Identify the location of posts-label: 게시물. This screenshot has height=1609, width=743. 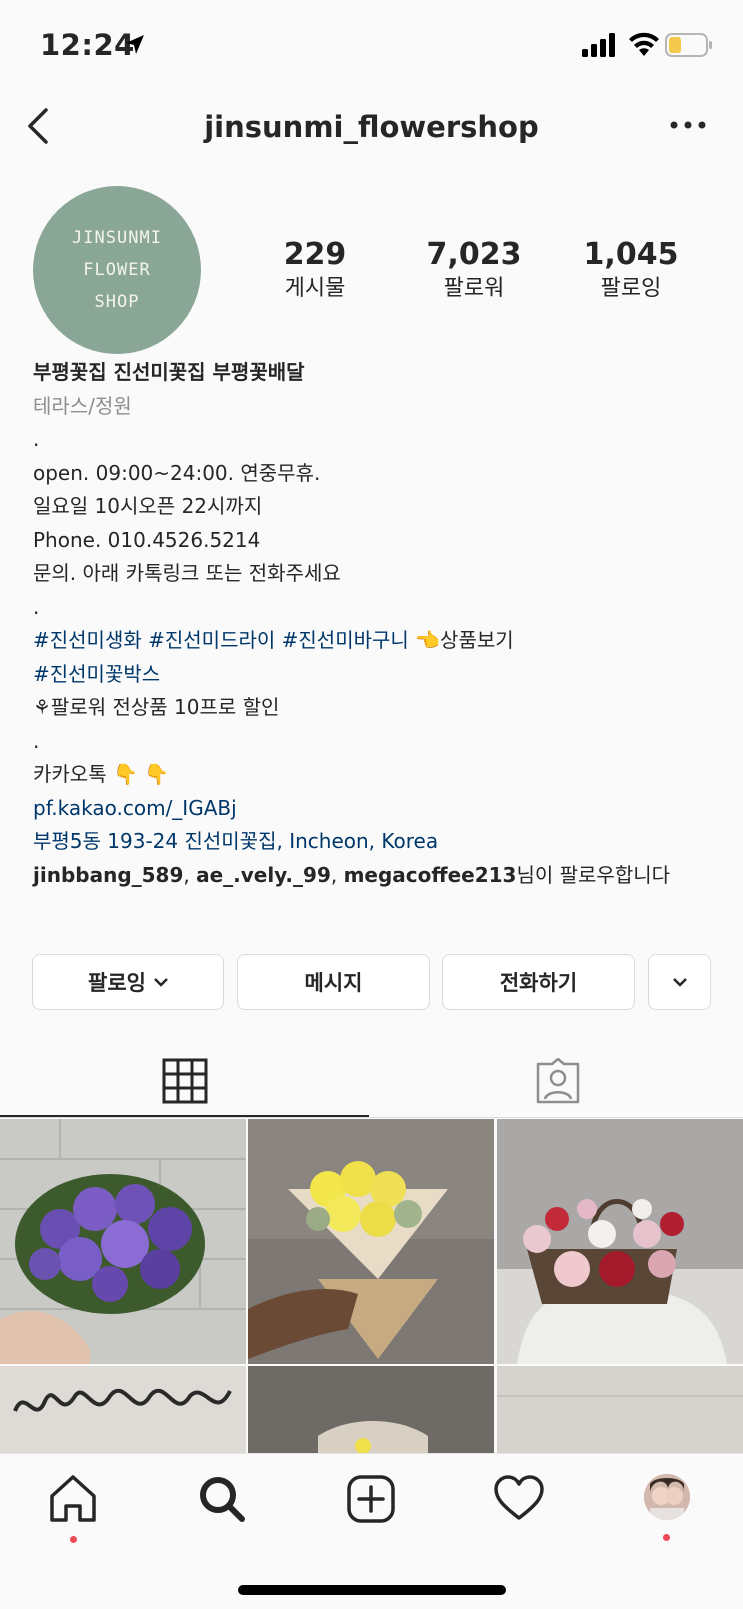
(315, 288).